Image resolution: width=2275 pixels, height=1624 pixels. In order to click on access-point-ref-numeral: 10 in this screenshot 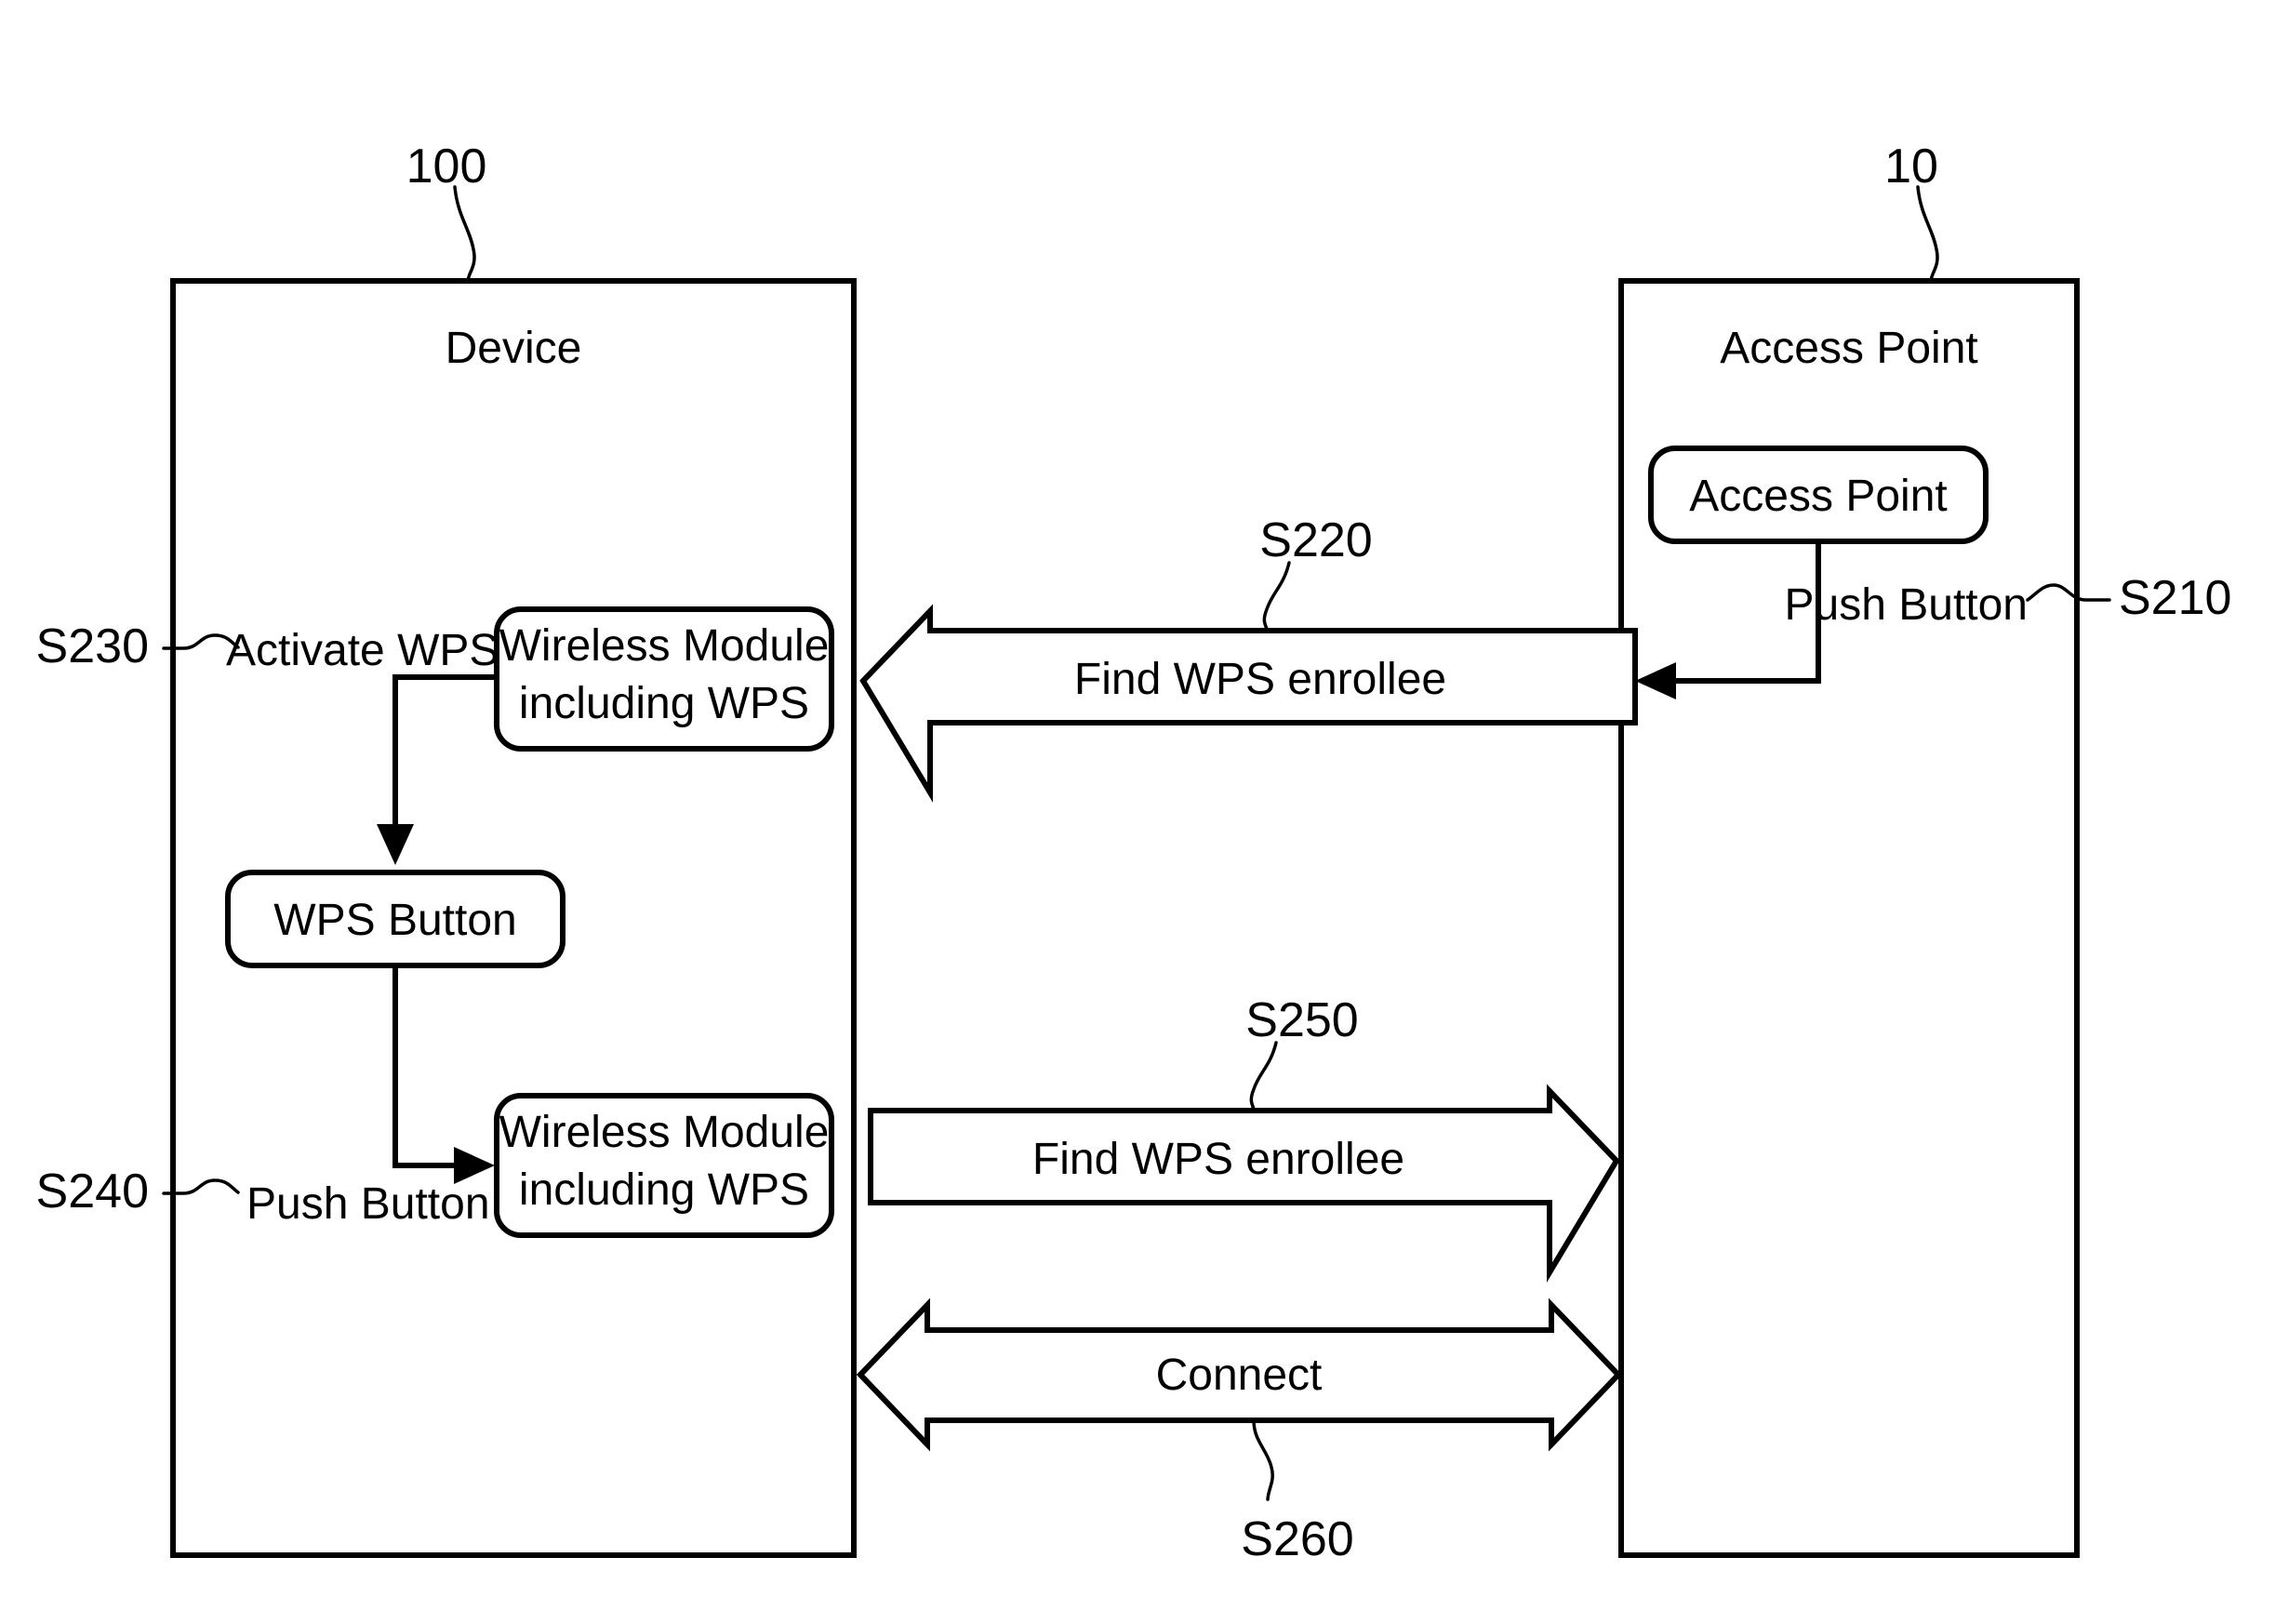, I will do `click(1911, 166)`.